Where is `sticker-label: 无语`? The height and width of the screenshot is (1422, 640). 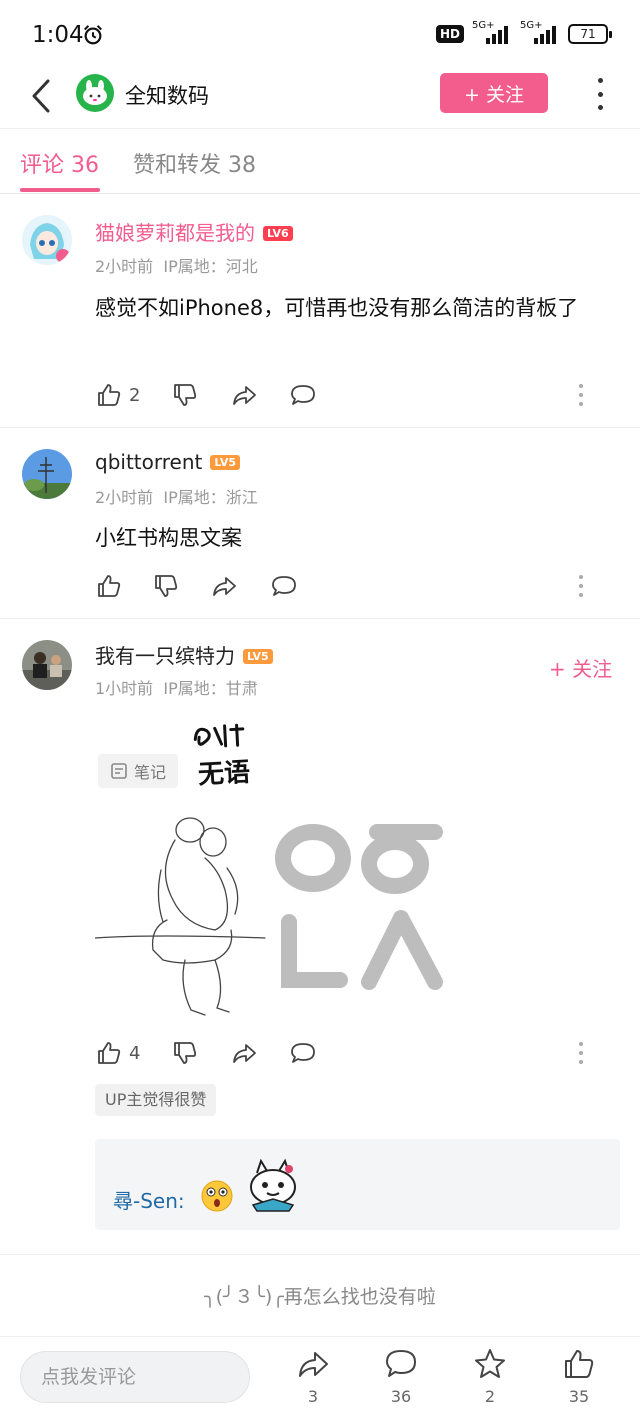 sticker-label: 无语 is located at coordinates (224, 774).